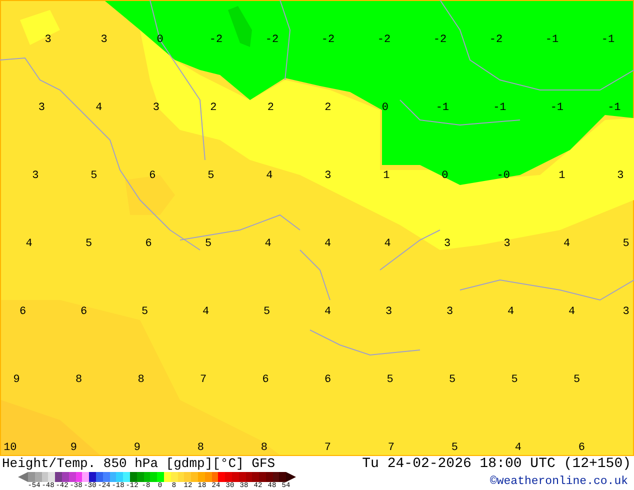 Image resolution: width=634 pixels, height=490 pixels. Describe the element at coordinates (559, 481) in the screenshot. I see `copyright-link: ©weatheronline.co.uk` at that location.